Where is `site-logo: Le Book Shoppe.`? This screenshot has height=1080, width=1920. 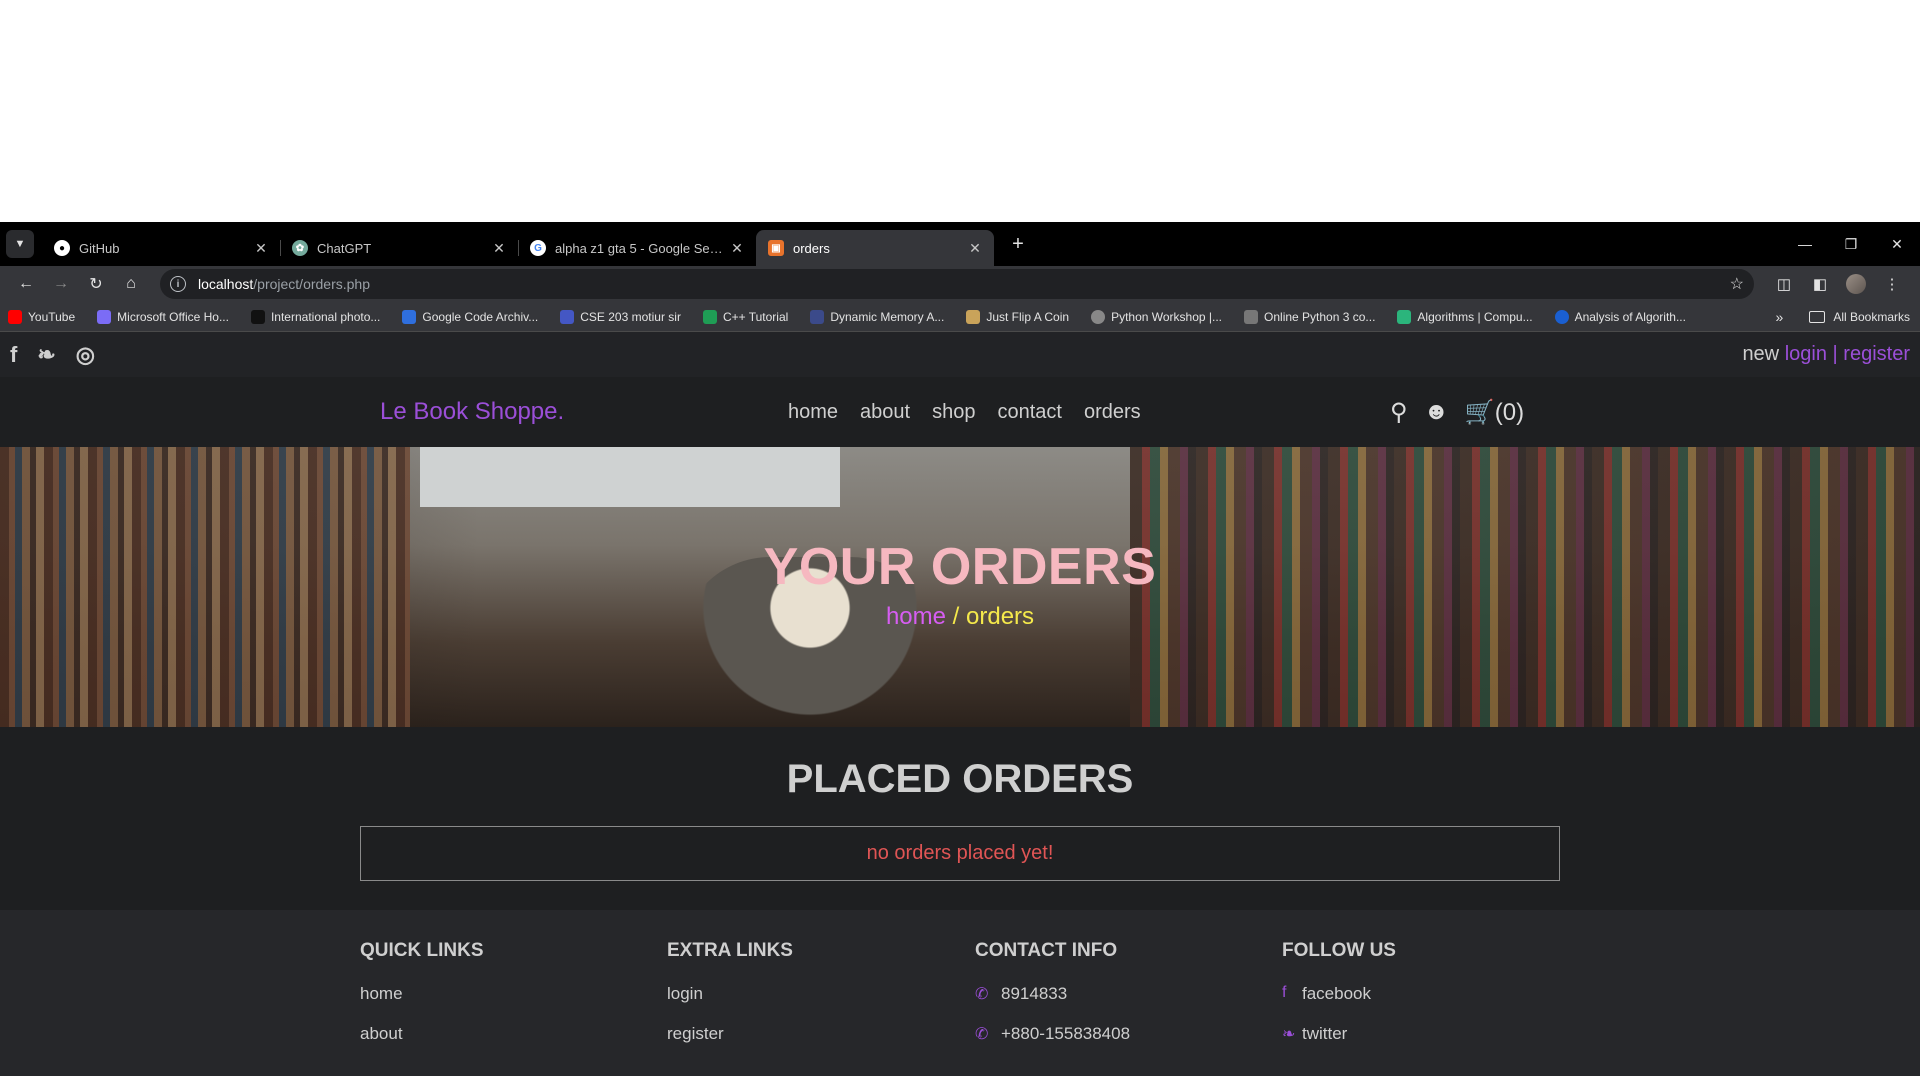
site-logo: Le Book Shoppe. is located at coordinates (472, 412).